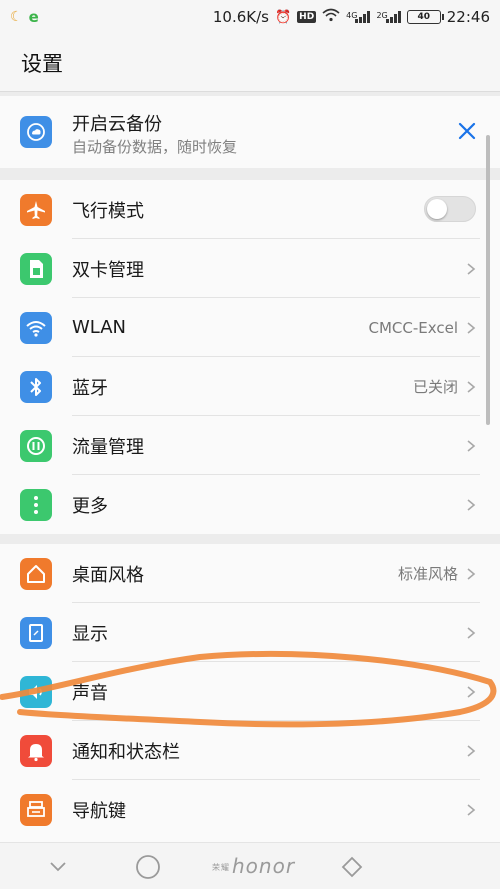 This screenshot has height=889, width=500. Describe the element at coordinates (99, 327) in the screenshot. I see `settings-item-label: WLAN` at that location.